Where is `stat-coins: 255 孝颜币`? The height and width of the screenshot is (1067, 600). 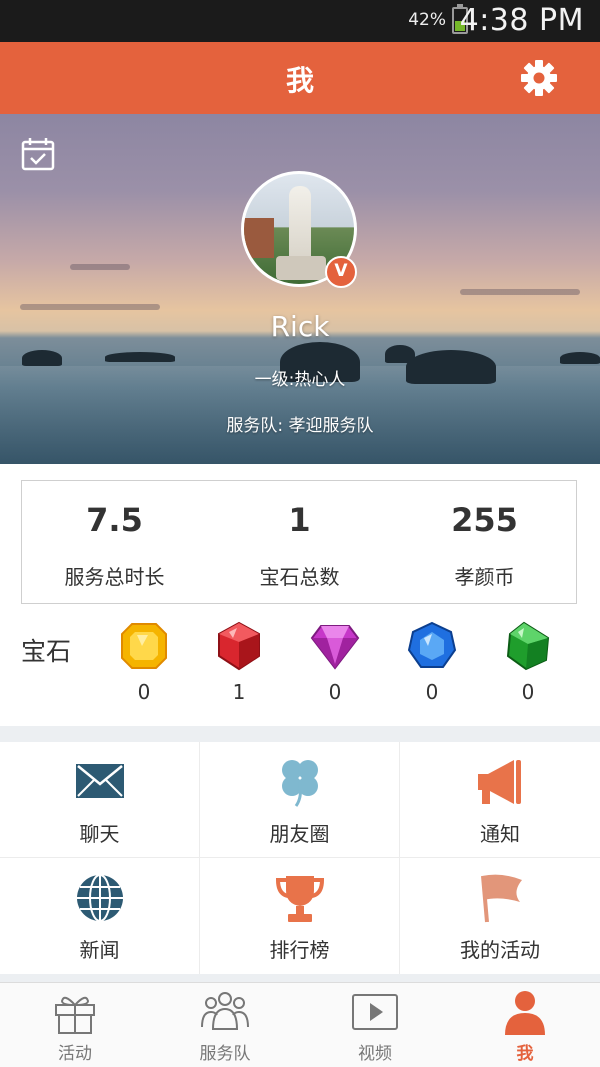 stat-coins: 255 孝颜币 is located at coordinates (484, 542).